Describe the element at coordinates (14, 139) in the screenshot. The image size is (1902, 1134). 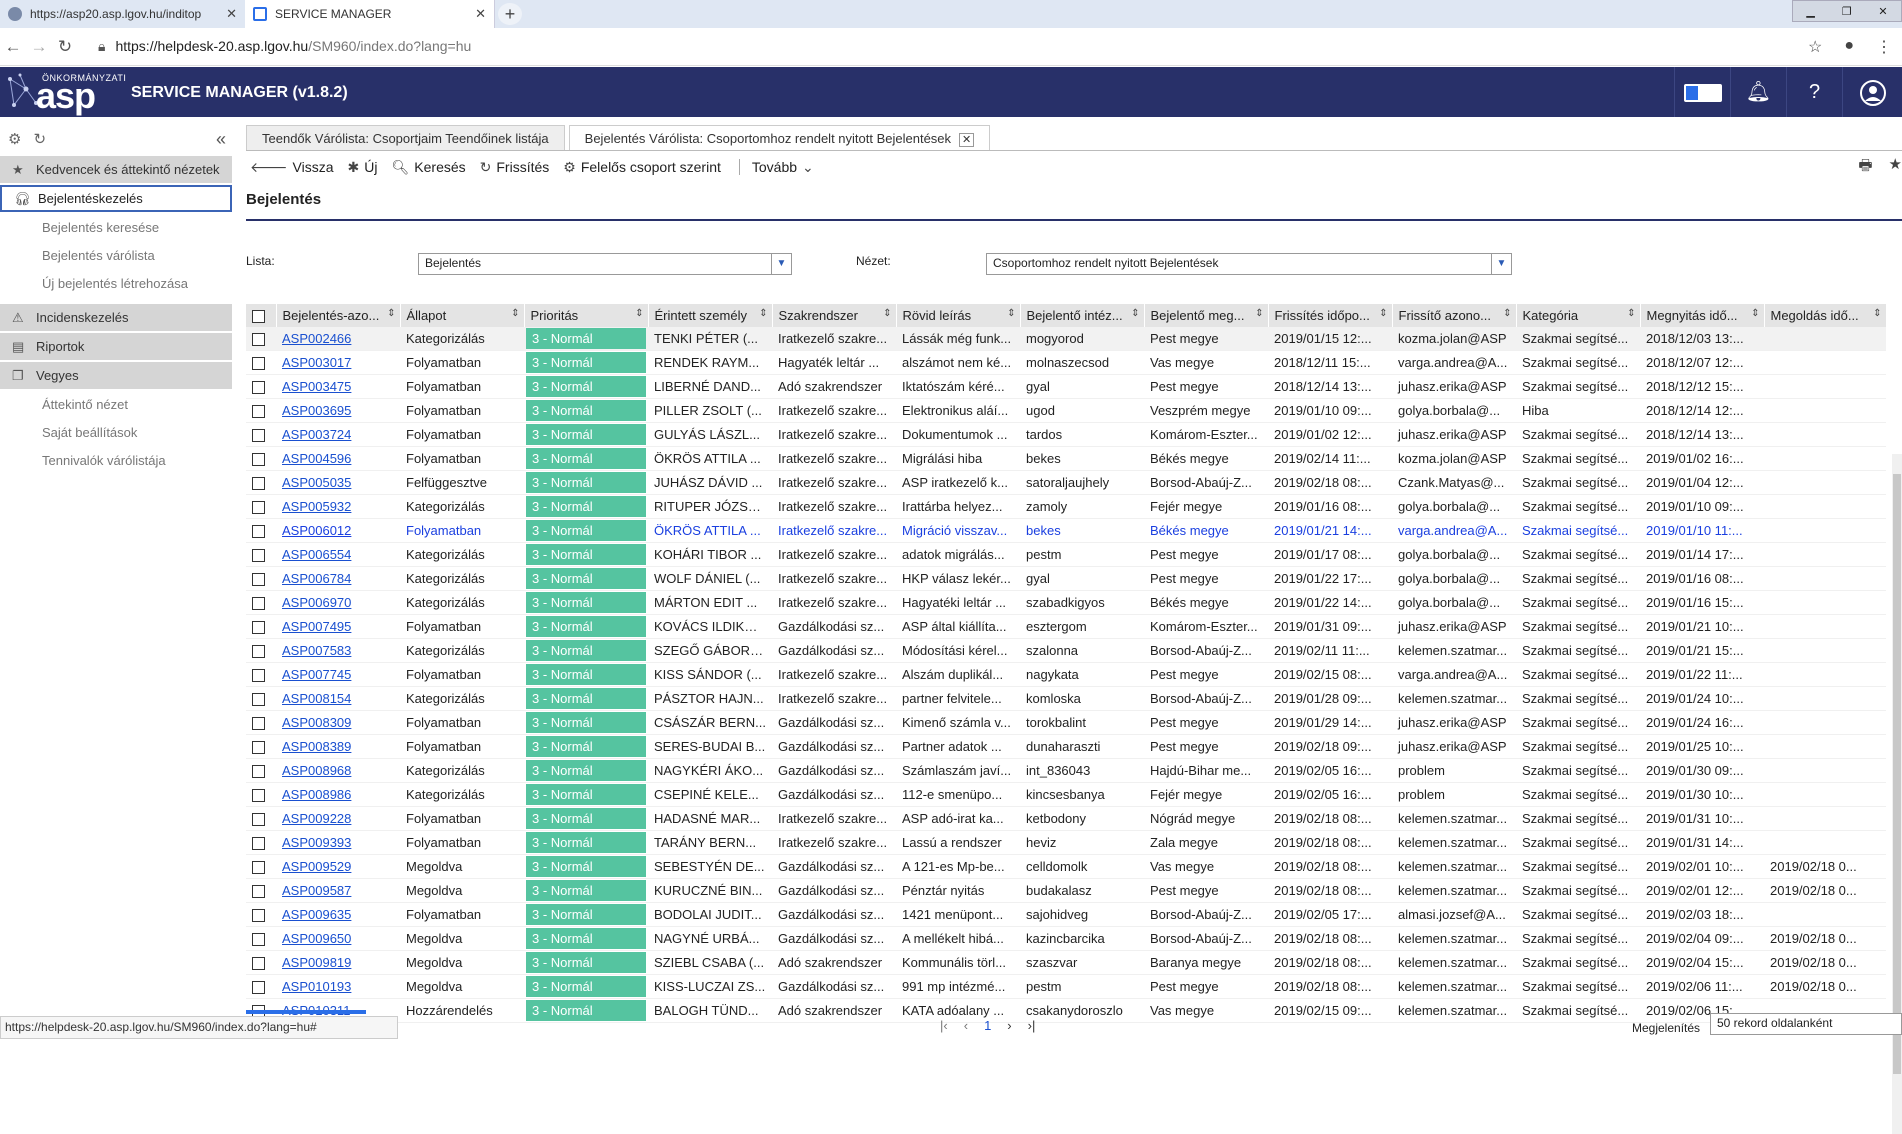
I see `gear-icon: ⚙` at that location.